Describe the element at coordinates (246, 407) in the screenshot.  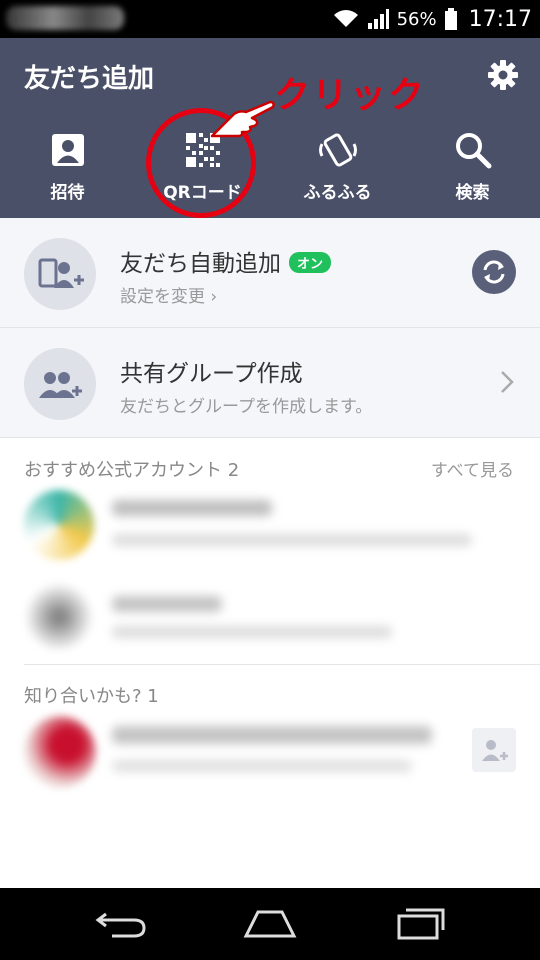
I see `create-group-subtitle: 友だちとグループを作成します。` at that location.